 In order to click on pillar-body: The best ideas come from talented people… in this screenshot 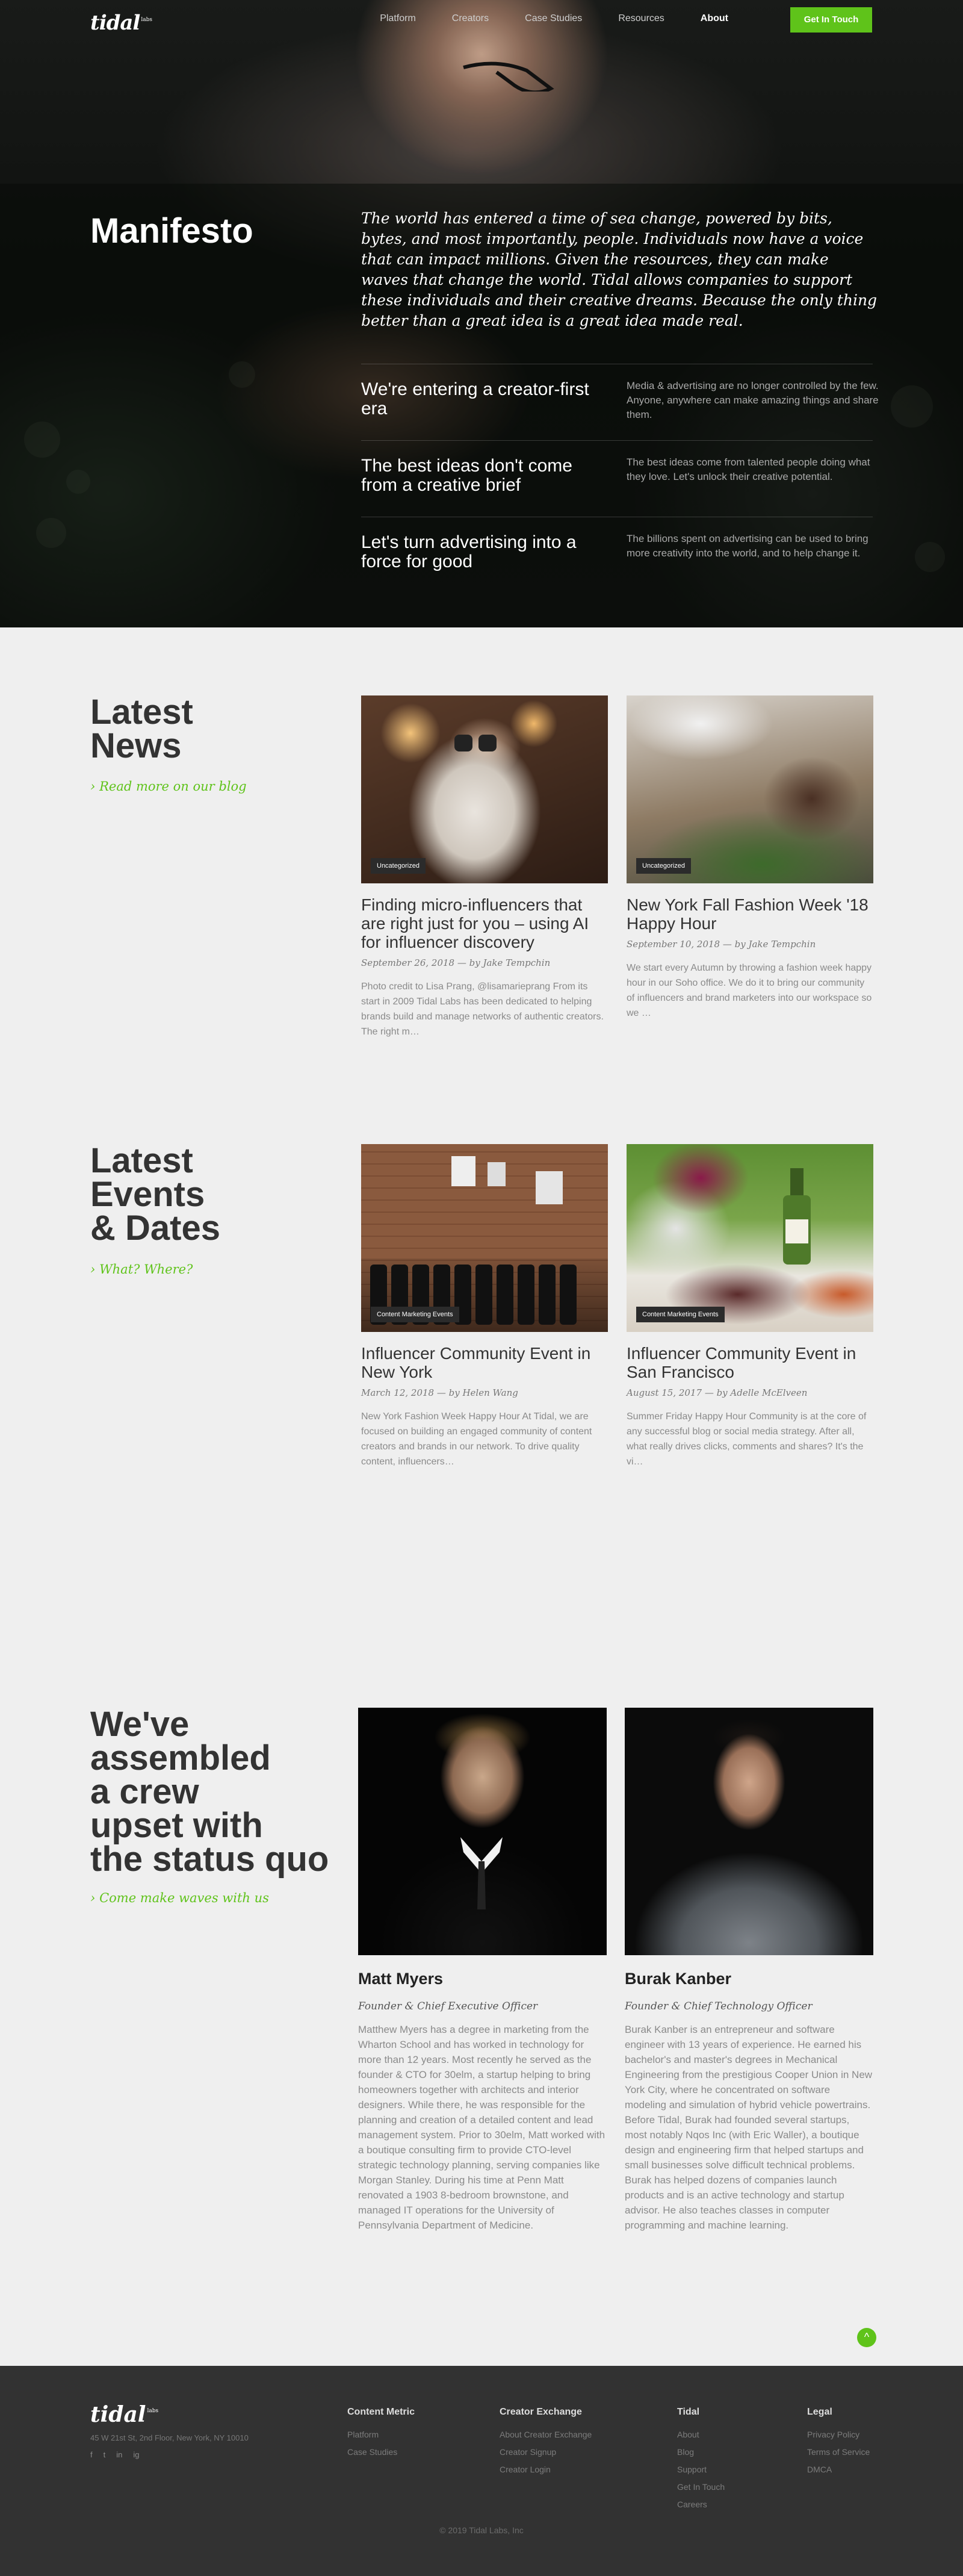, I will do `click(748, 469)`.